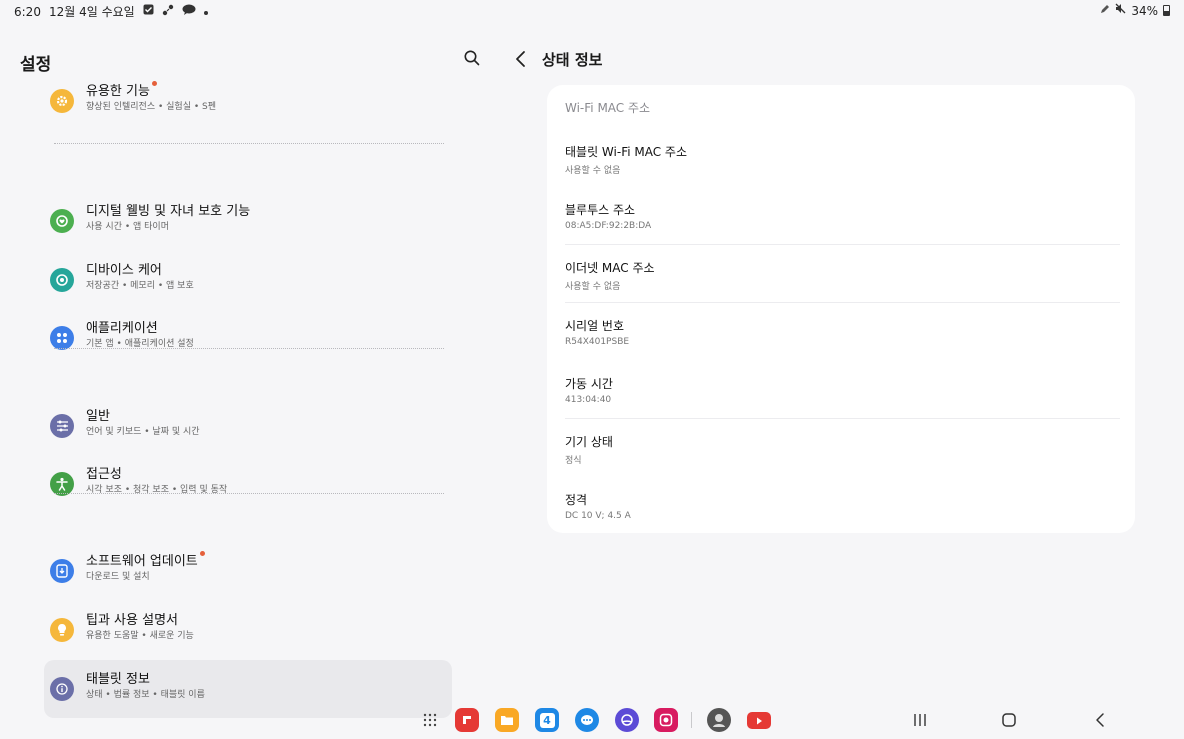 The width and height of the screenshot is (1184, 739). What do you see at coordinates (118, 91) in the screenshot?
I see `settings-item-title: 유용한 기능` at bounding box center [118, 91].